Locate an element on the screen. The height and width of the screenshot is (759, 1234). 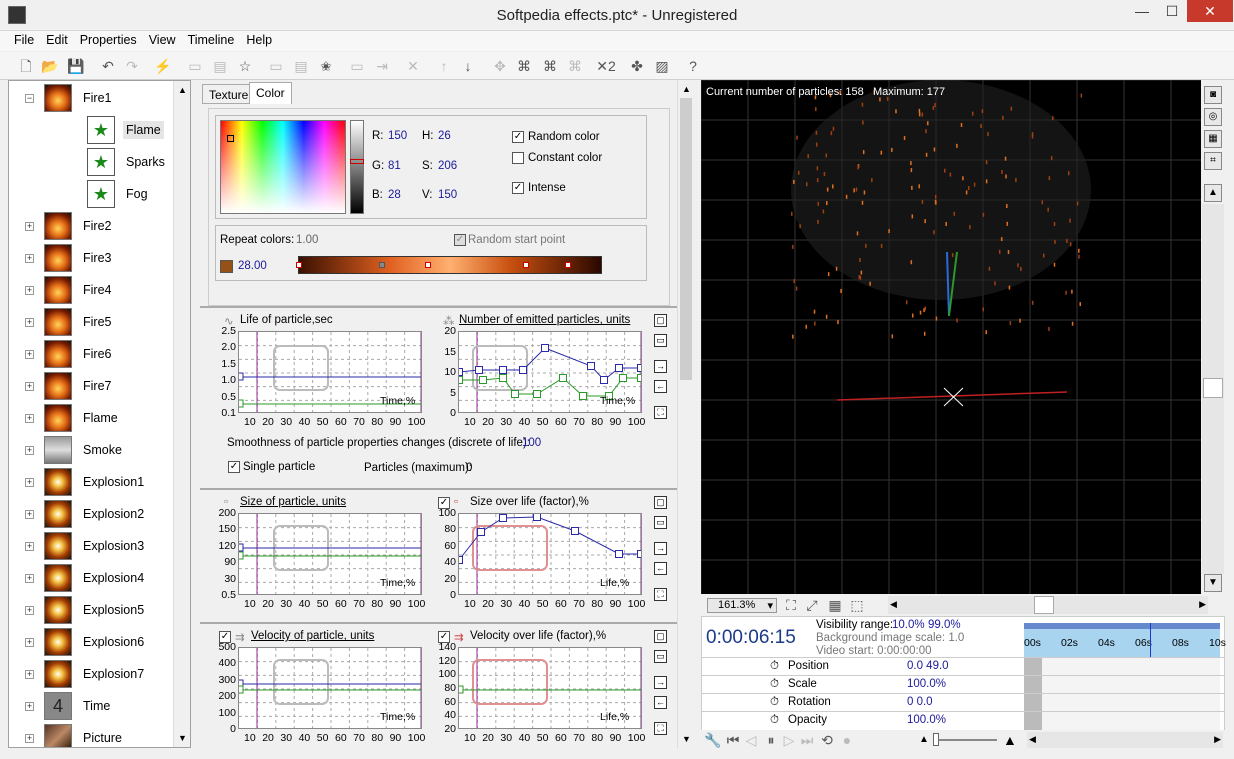
emitted-graph-title: Number of emitted particles, units is located at coordinates (544, 320).